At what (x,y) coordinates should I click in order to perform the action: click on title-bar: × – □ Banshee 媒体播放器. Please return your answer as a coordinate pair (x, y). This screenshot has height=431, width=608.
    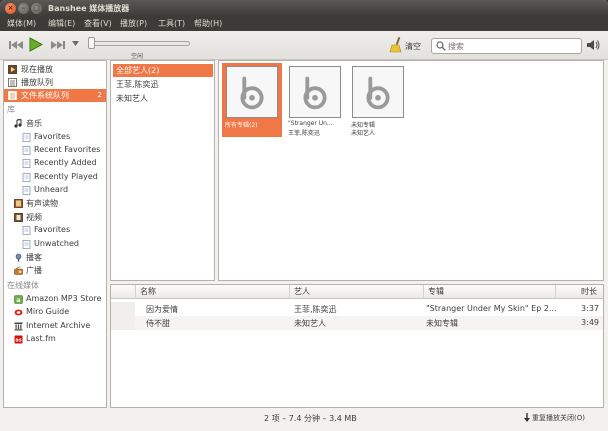
    Looking at the image, I should click on (304, 8).